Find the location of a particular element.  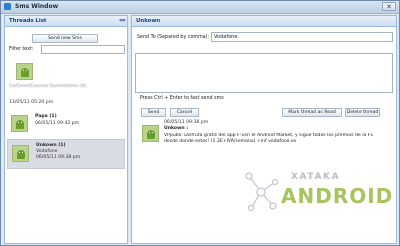

thread-item: Papa (1) 06/05/11 09:42 pm is located at coordinates (66, 124).